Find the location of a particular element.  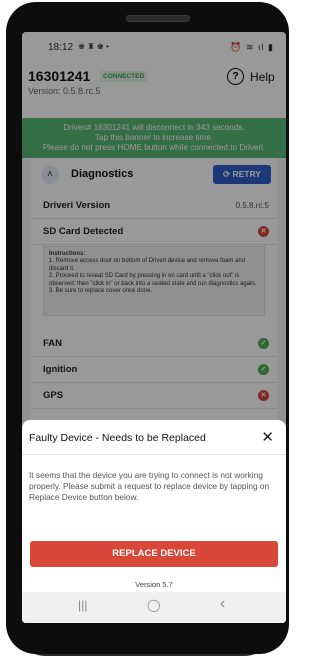

recents-icon: ||| is located at coordinates (82, 605).